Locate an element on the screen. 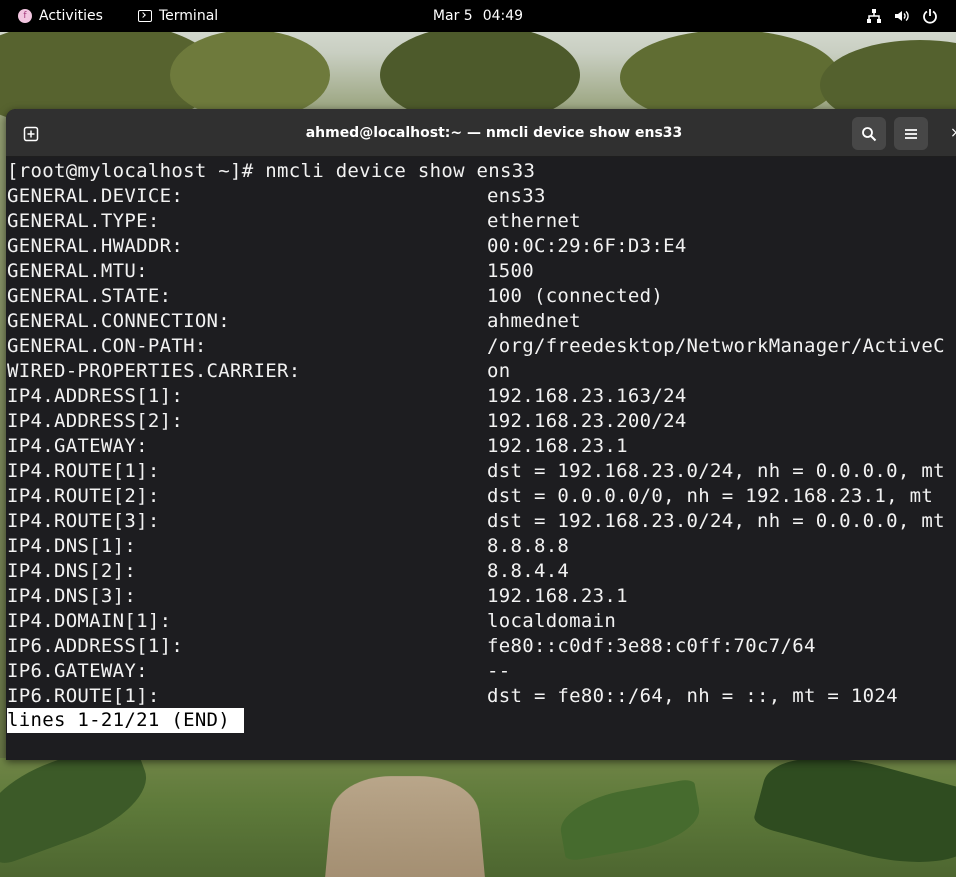  output-key: IP6.GATEWAY: is located at coordinates (77, 671).